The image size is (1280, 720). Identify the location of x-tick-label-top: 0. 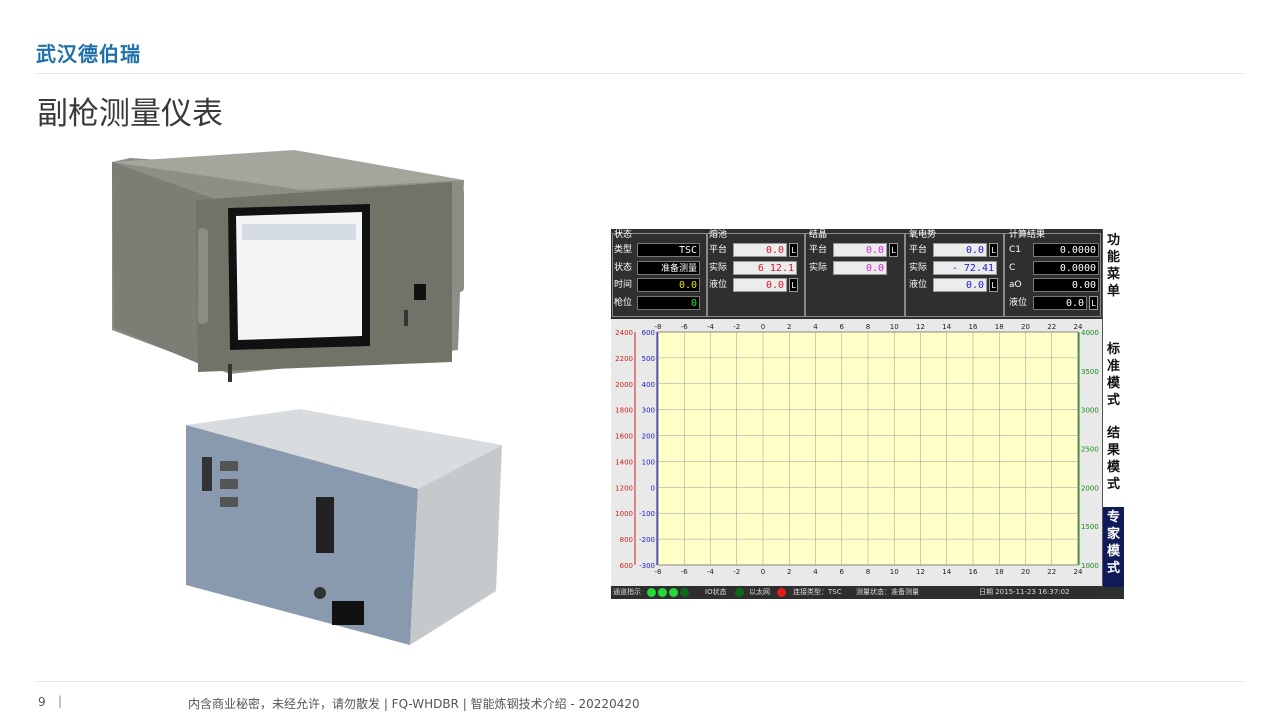
(763, 327).